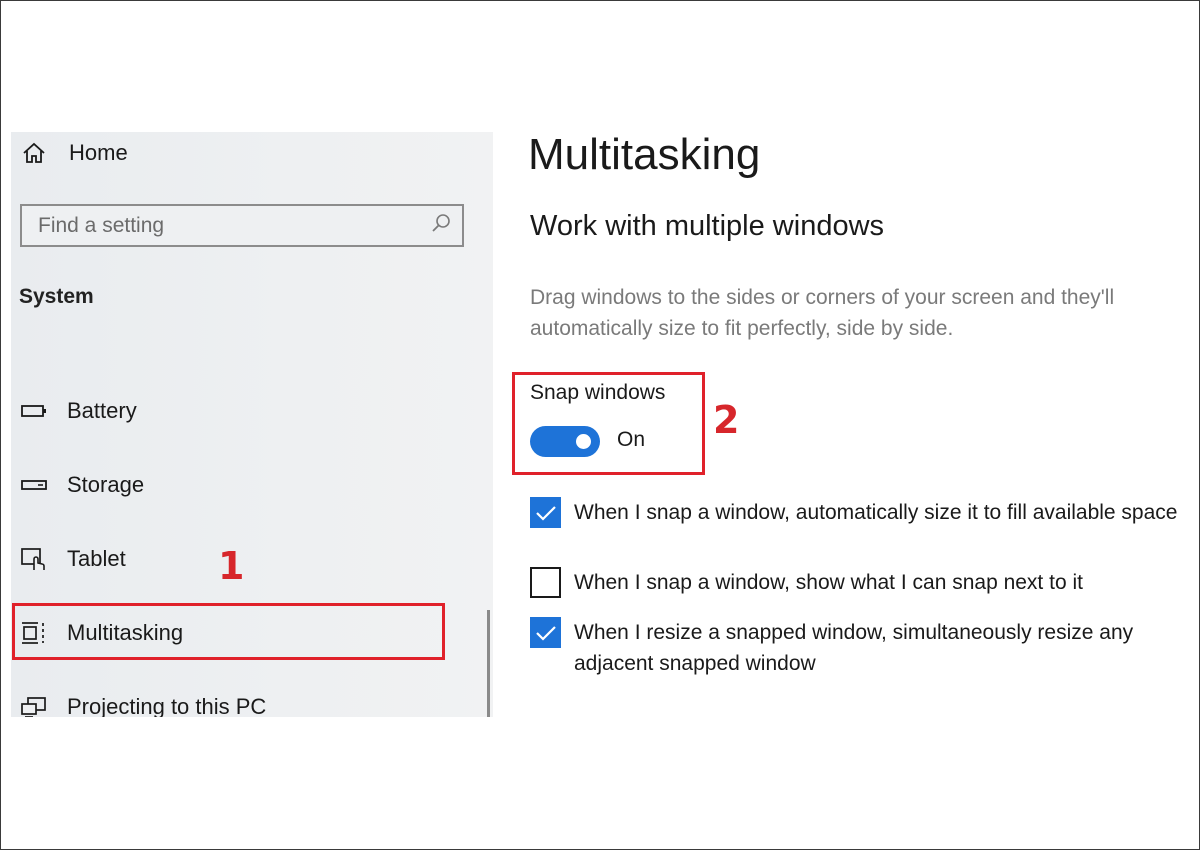 This screenshot has width=1200, height=850. Describe the element at coordinates (707, 226) in the screenshot. I see `section-heading: Work with multiple windows` at that location.